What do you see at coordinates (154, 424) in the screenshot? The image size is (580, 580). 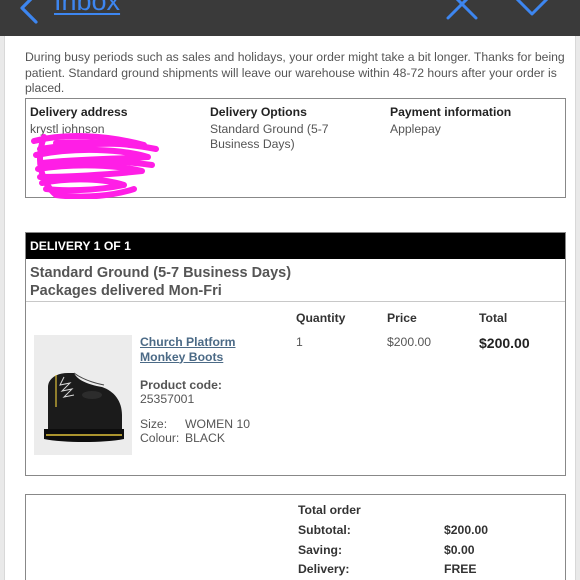 I see `size-label: Size:` at bounding box center [154, 424].